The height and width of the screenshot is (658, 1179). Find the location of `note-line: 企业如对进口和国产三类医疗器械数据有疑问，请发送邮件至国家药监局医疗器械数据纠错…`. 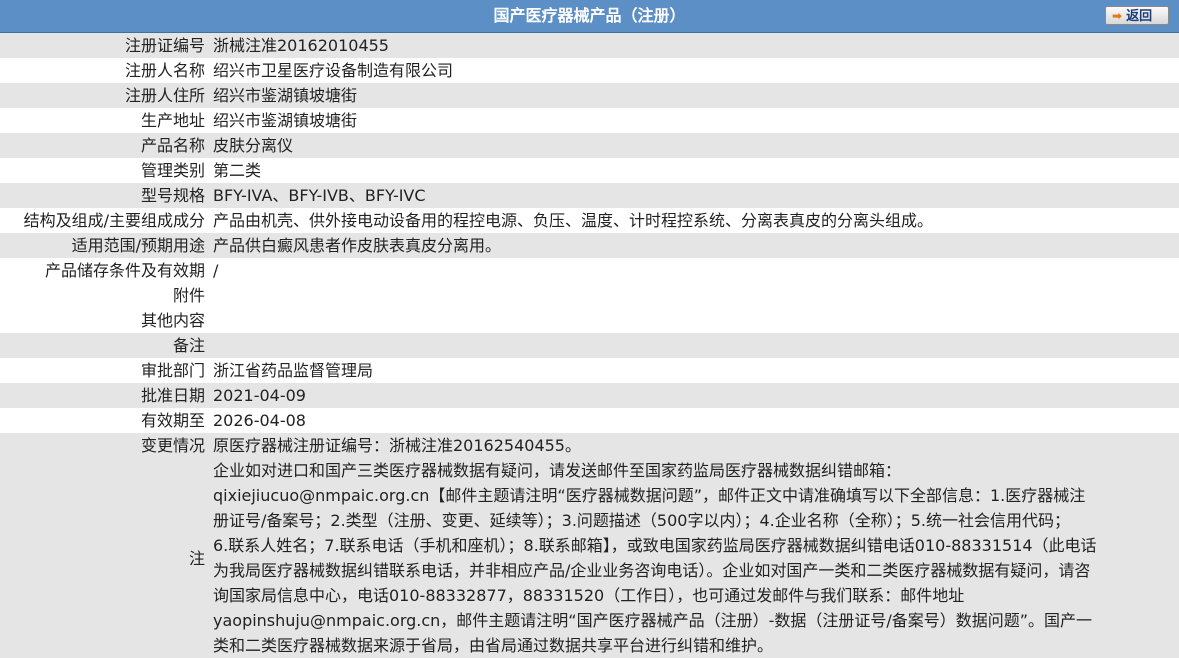

note-line: 企业如对进口和国产三类医疗器械数据有疑问，请发送邮件至国家药监局医疗器械数据纠错… is located at coordinates (557, 470).